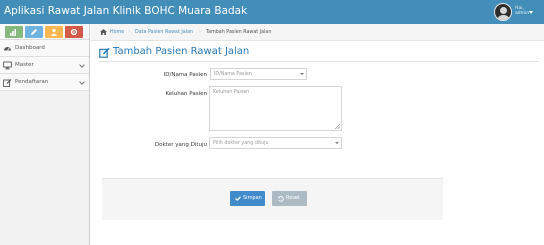 The image size is (544, 245). I want to click on patient-select: ID/Nama Pasien, so click(258, 74).